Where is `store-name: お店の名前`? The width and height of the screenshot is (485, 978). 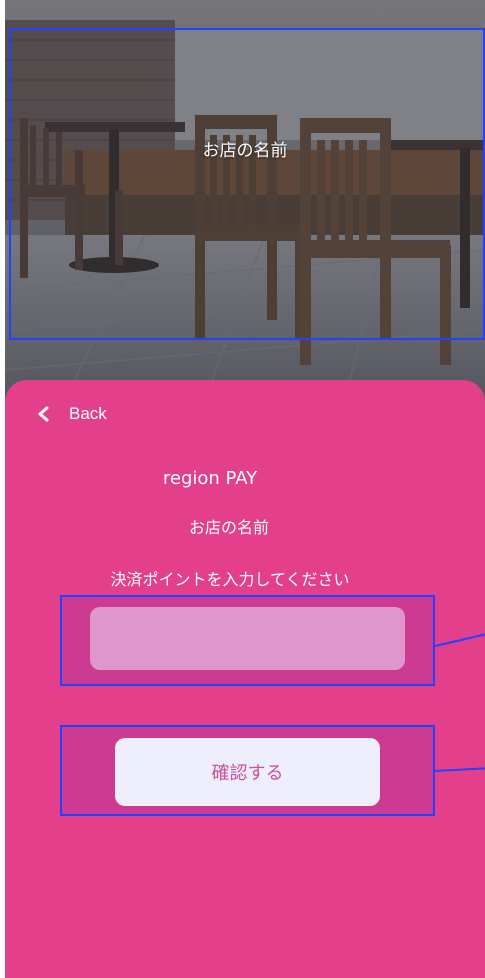
store-name: お店の名前 is located at coordinates (228, 527).